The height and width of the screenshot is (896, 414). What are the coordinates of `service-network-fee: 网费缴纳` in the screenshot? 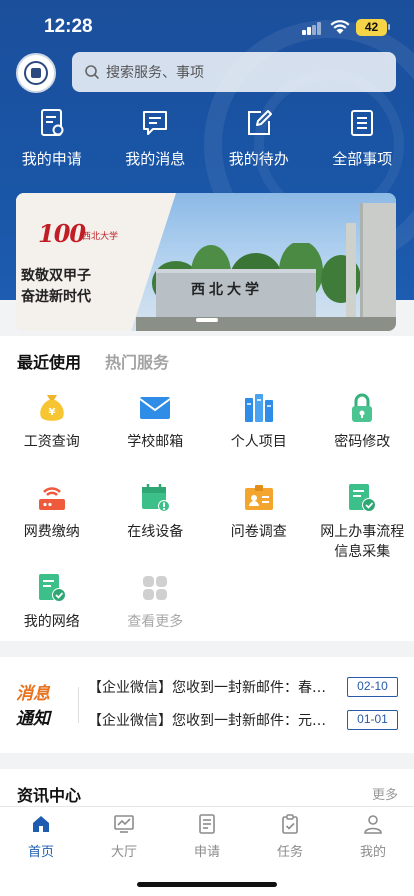 It's located at (52, 523).